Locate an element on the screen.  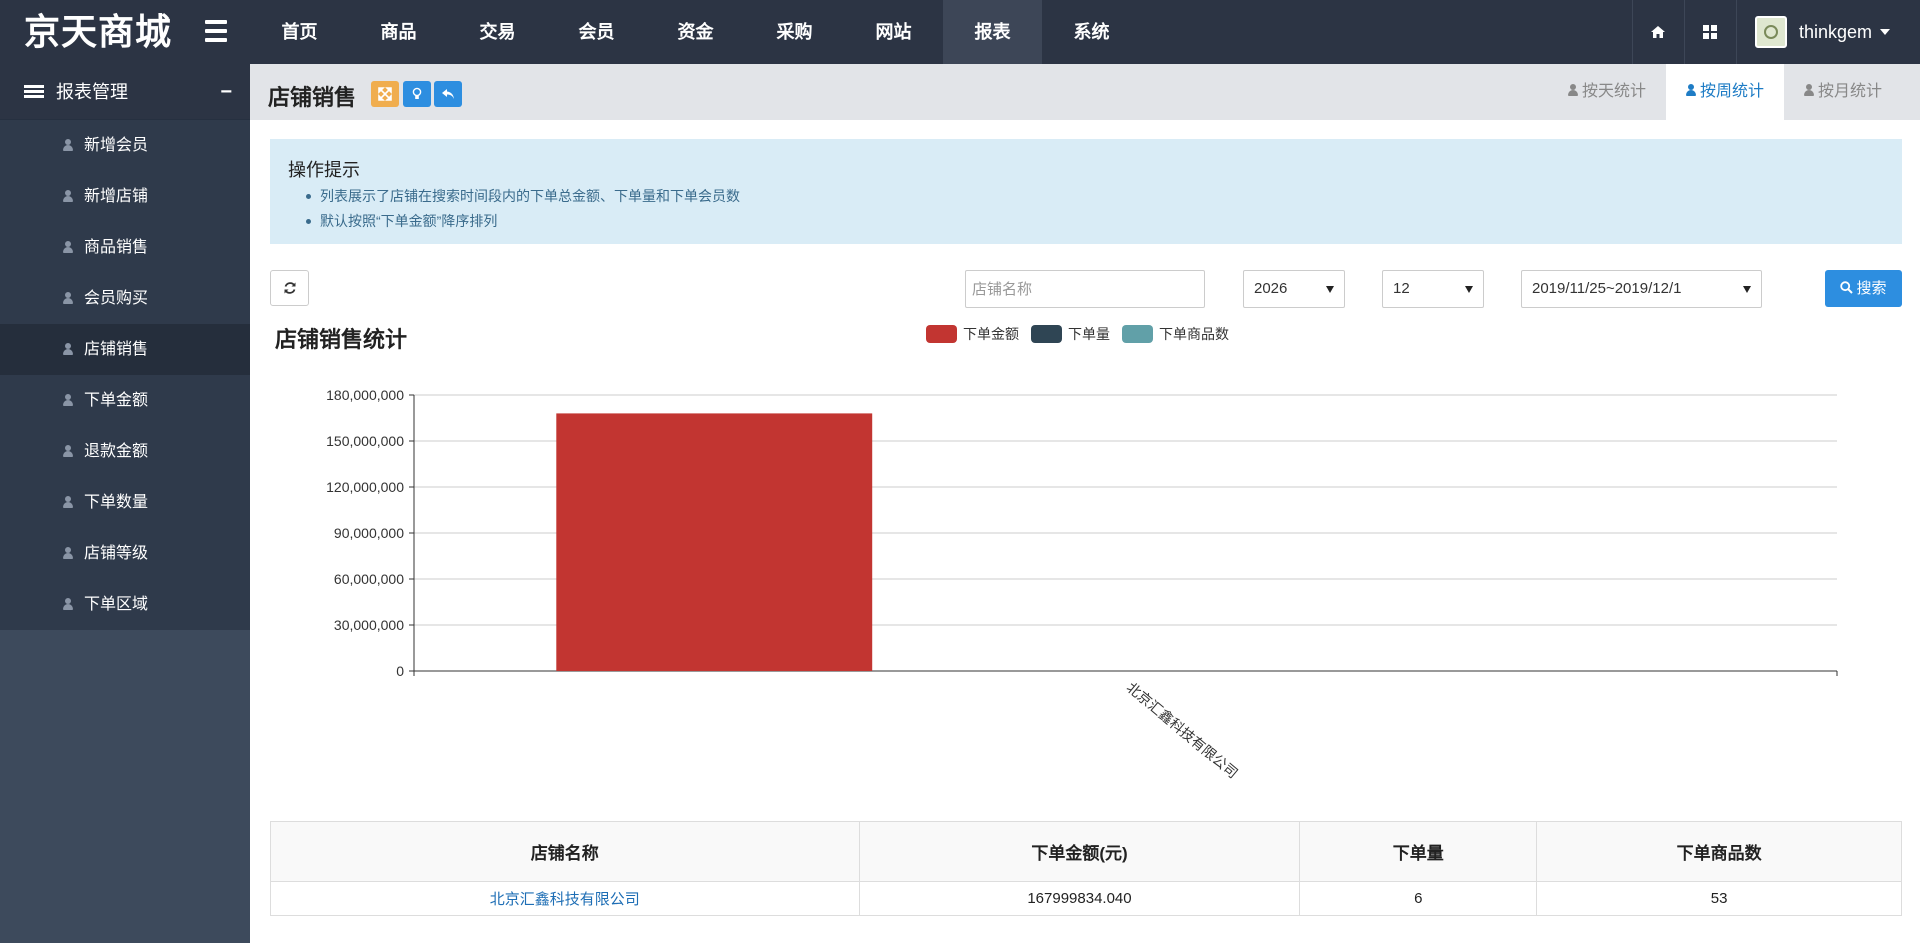
shop-name-input is located at coordinates (1085, 289).